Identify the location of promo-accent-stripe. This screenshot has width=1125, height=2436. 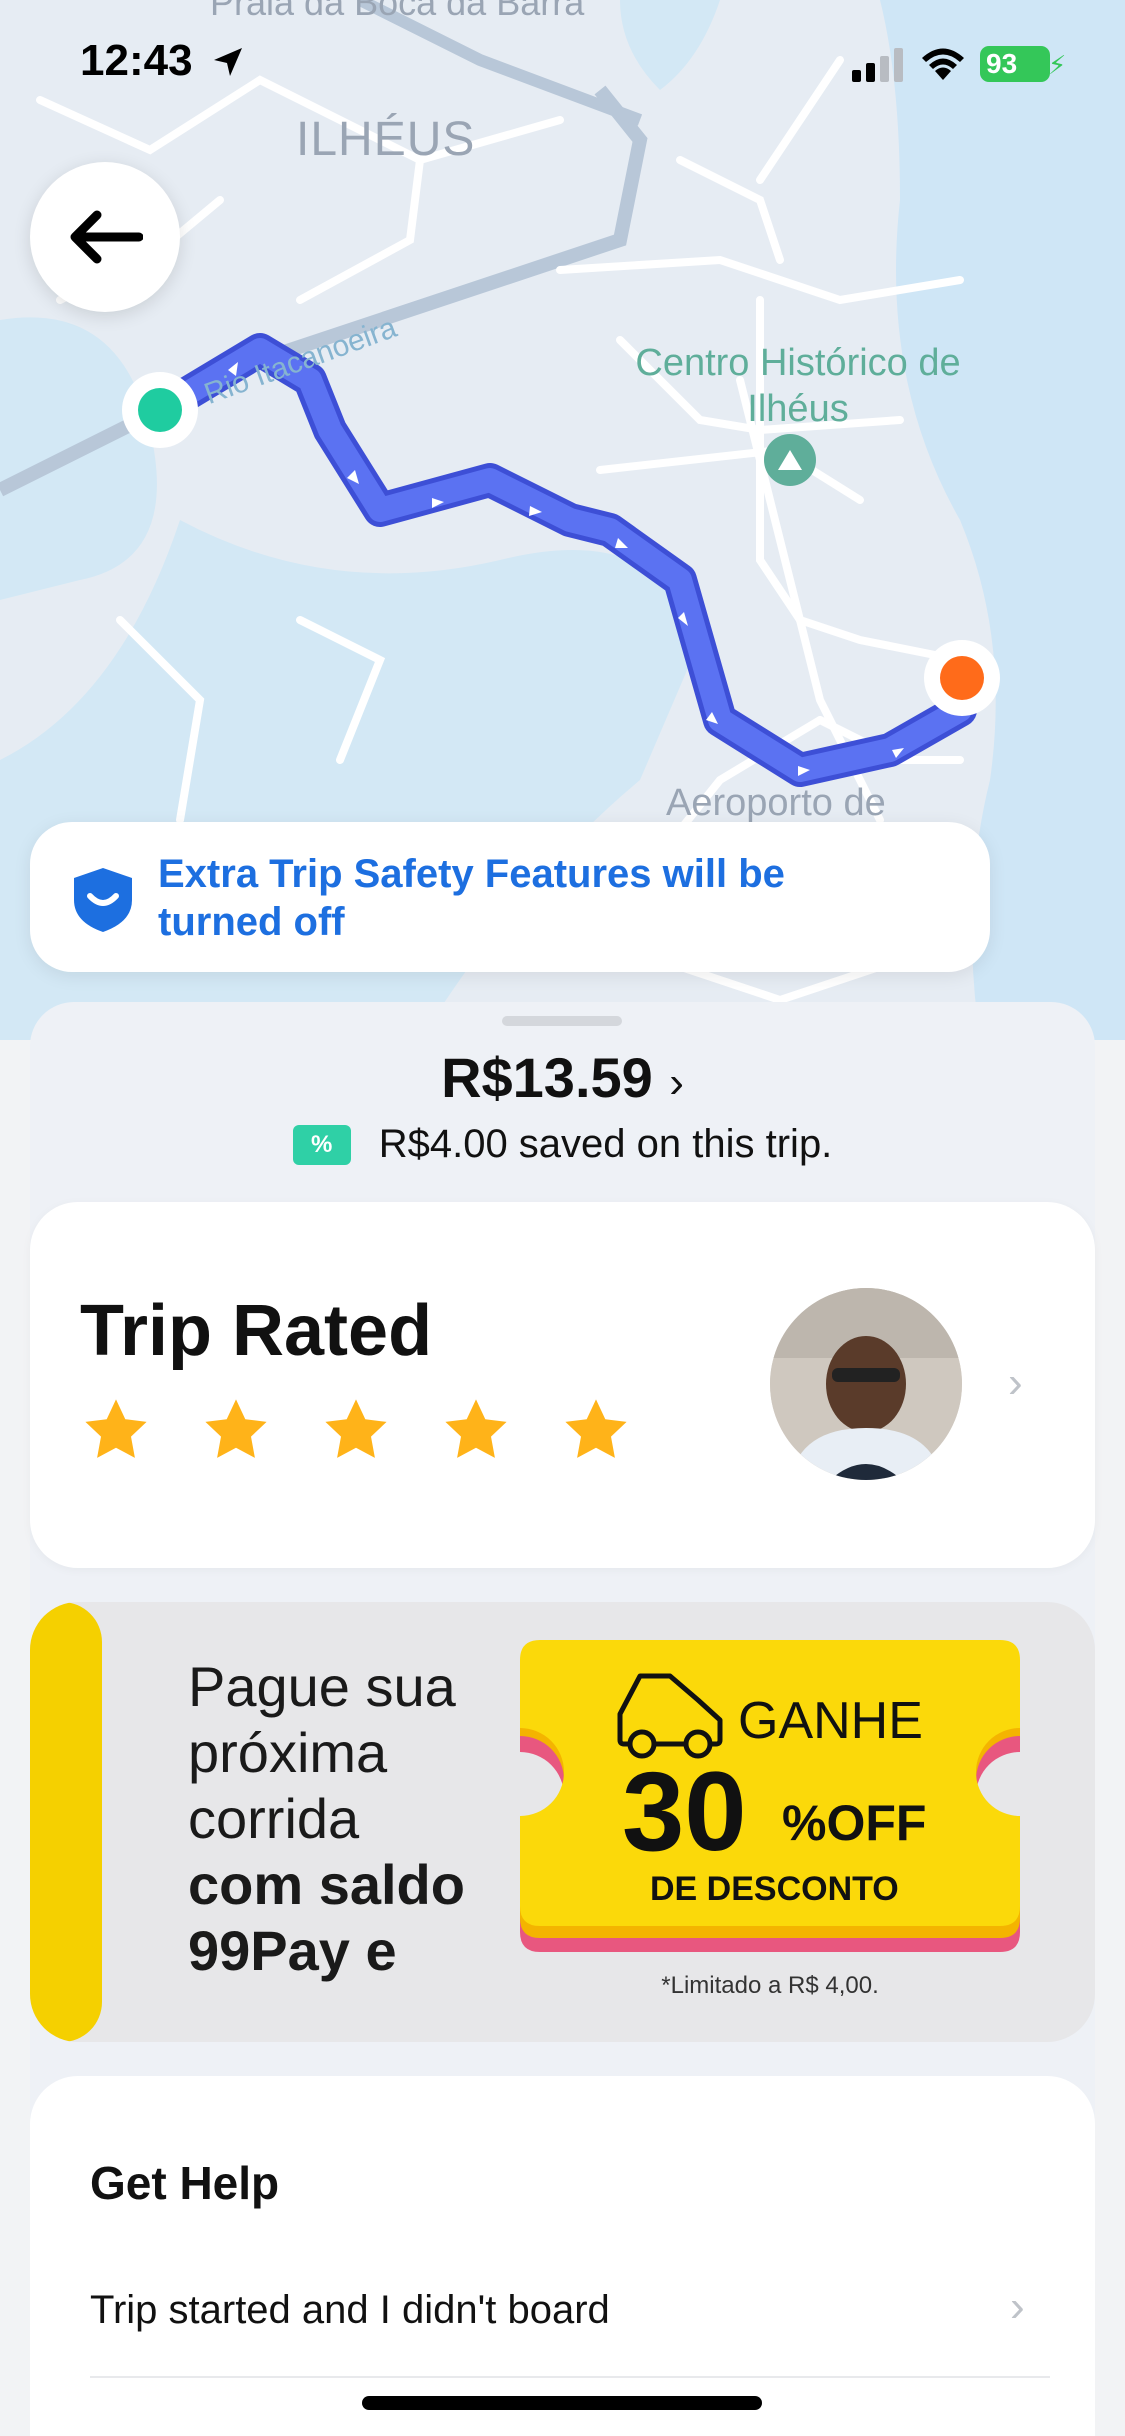
(66, 1822).